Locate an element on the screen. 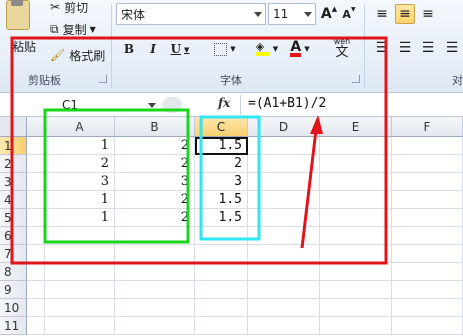  cell-F11 is located at coordinates (427, 326).